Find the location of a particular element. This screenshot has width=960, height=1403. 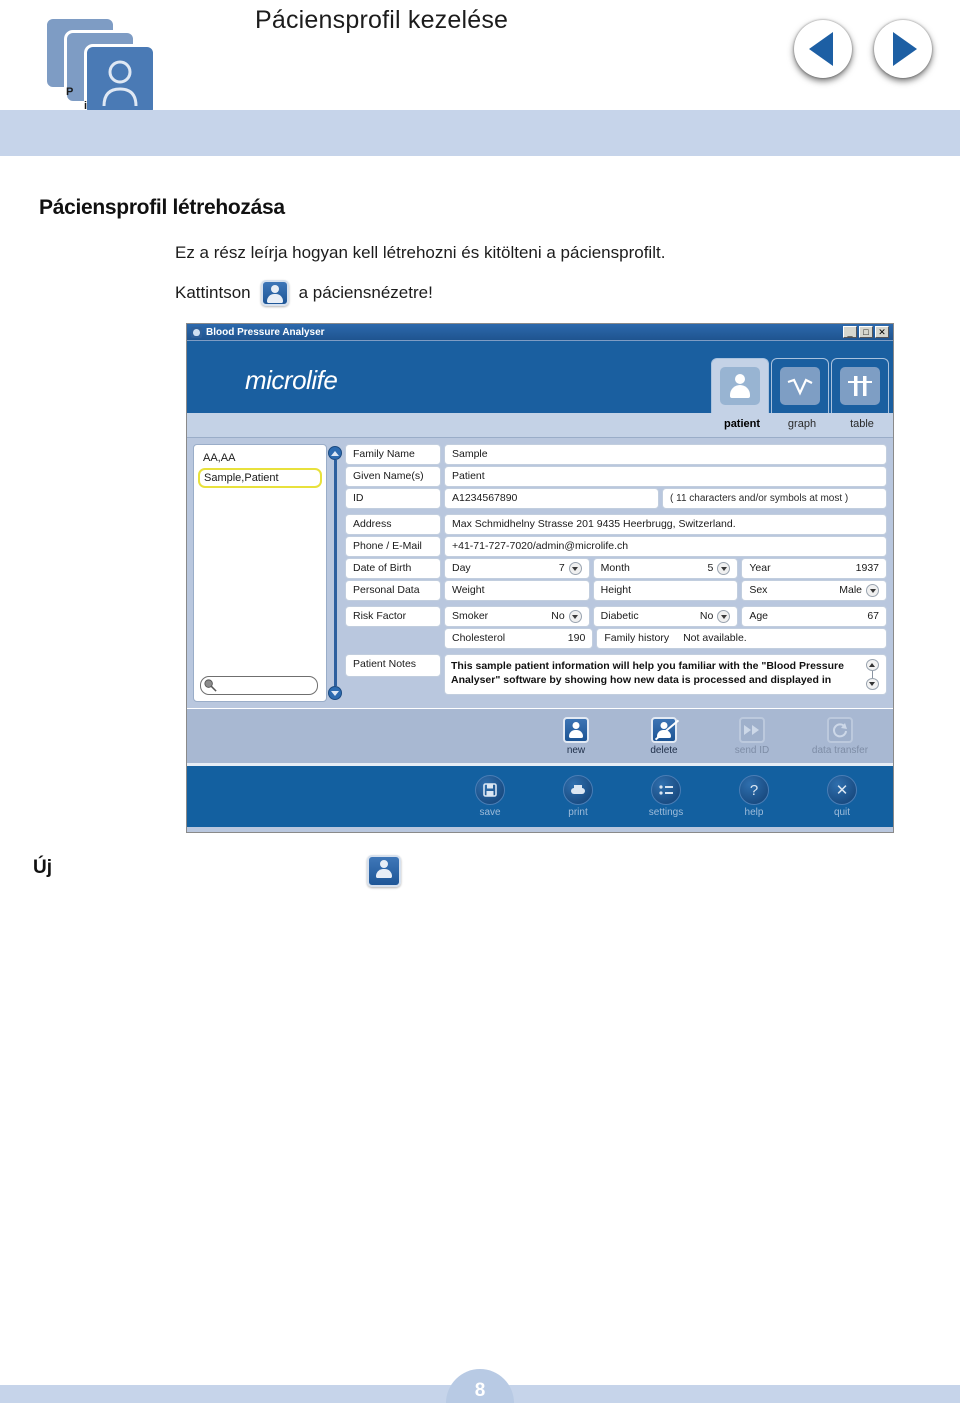

value-day: 7 is located at coordinates (561, 568).